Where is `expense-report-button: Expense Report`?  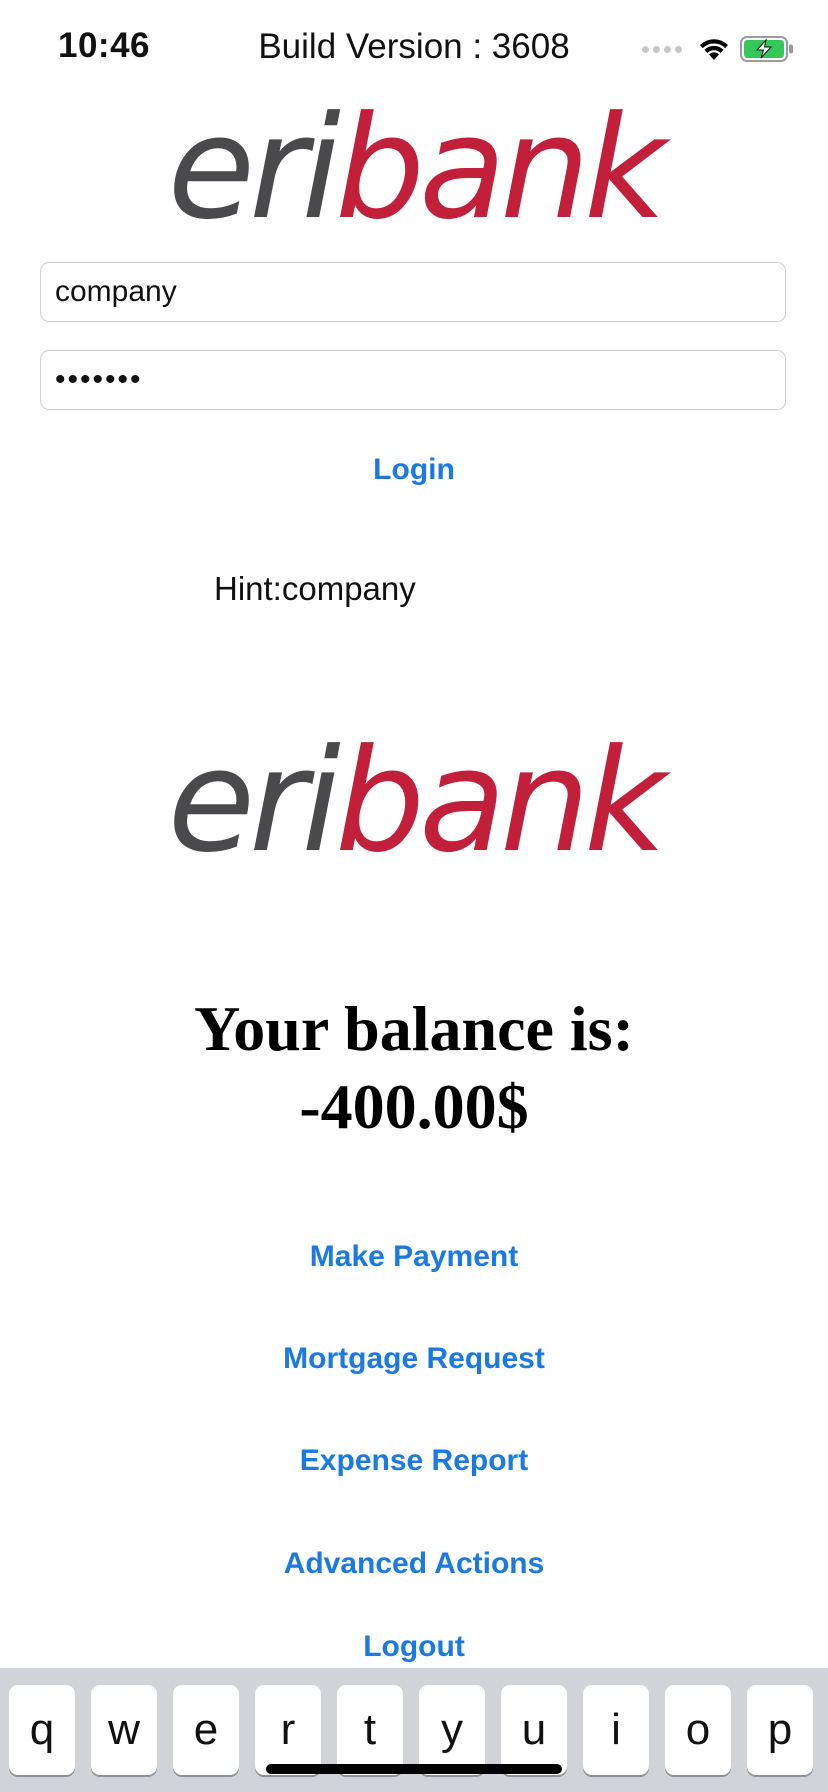 expense-report-button: Expense Report is located at coordinates (414, 1461).